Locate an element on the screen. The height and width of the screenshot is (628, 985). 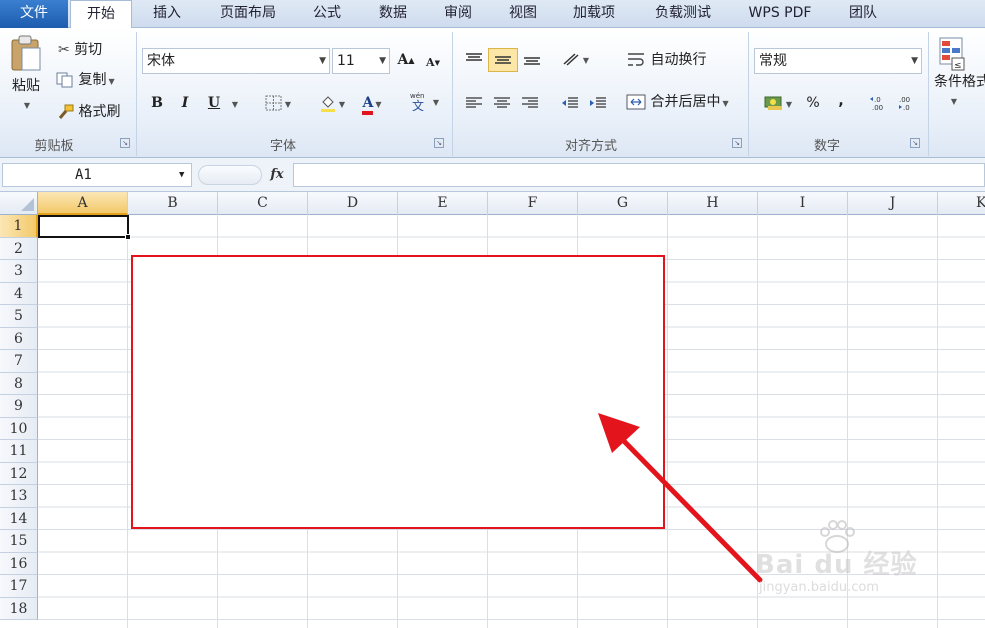
column-header-d: D is located at coordinates (353, 203).